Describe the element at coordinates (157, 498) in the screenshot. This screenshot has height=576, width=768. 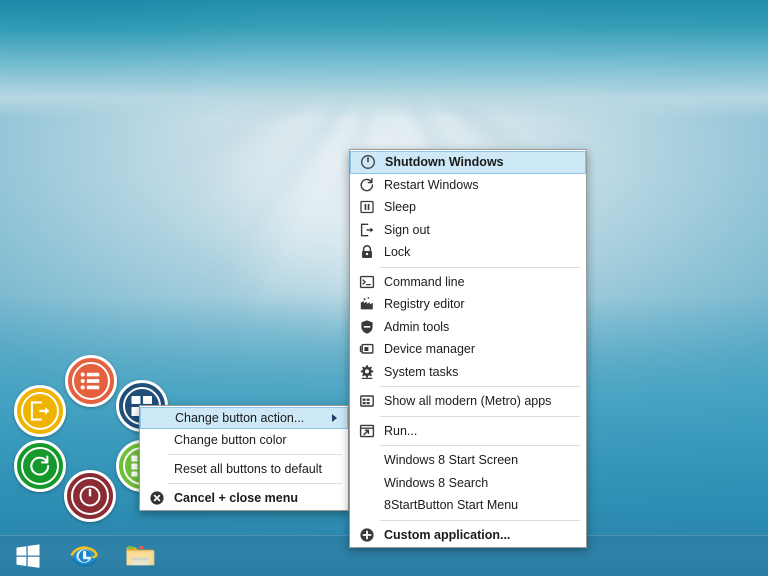
I see `cancel-icon` at that location.